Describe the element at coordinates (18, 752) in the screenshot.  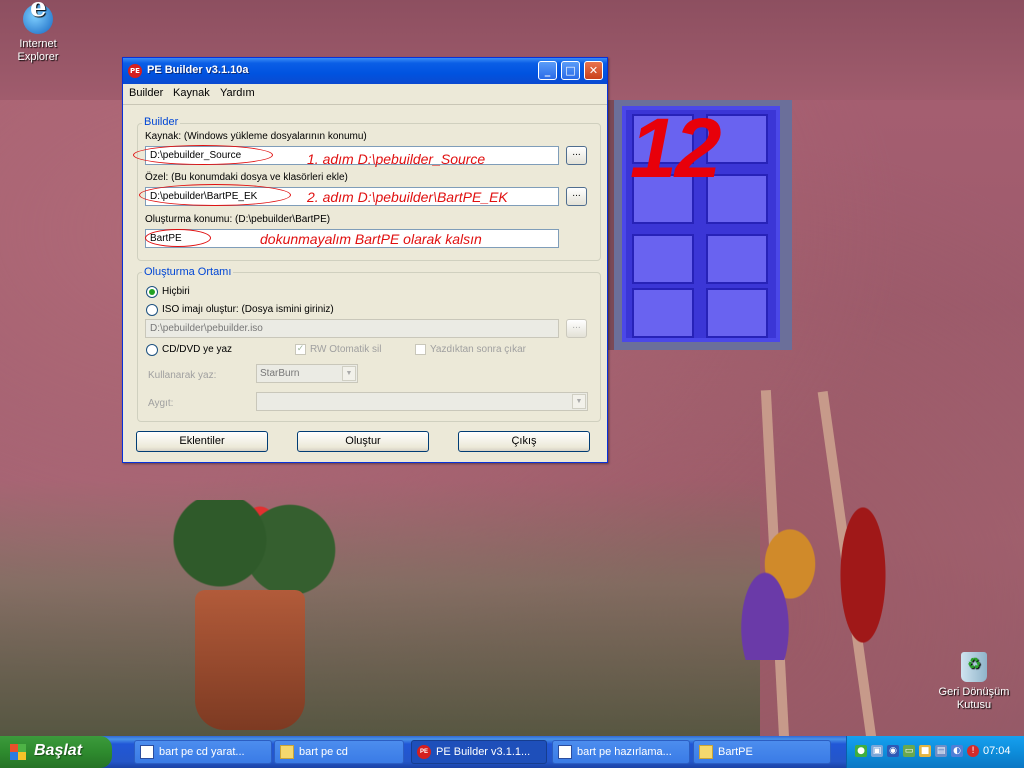
I see `windows-logo-icon` at that location.